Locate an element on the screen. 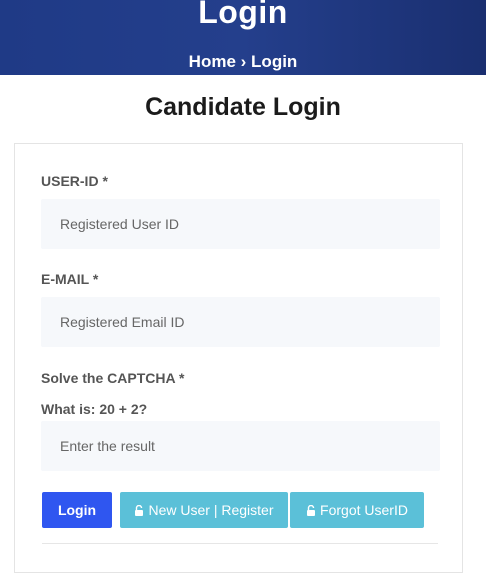 This screenshot has width=486, height=573. breadcrumb: Home › Login is located at coordinates (243, 62).